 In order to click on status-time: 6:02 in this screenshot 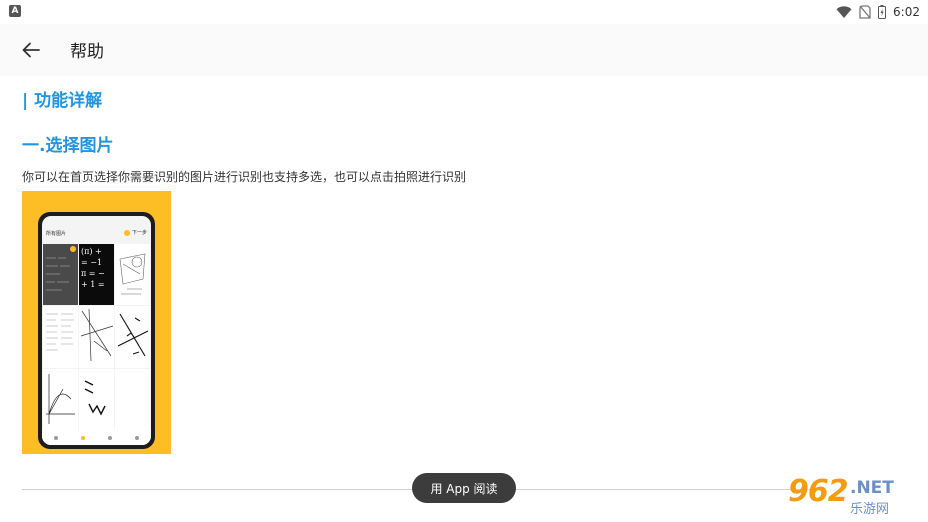, I will do `click(906, 12)`.